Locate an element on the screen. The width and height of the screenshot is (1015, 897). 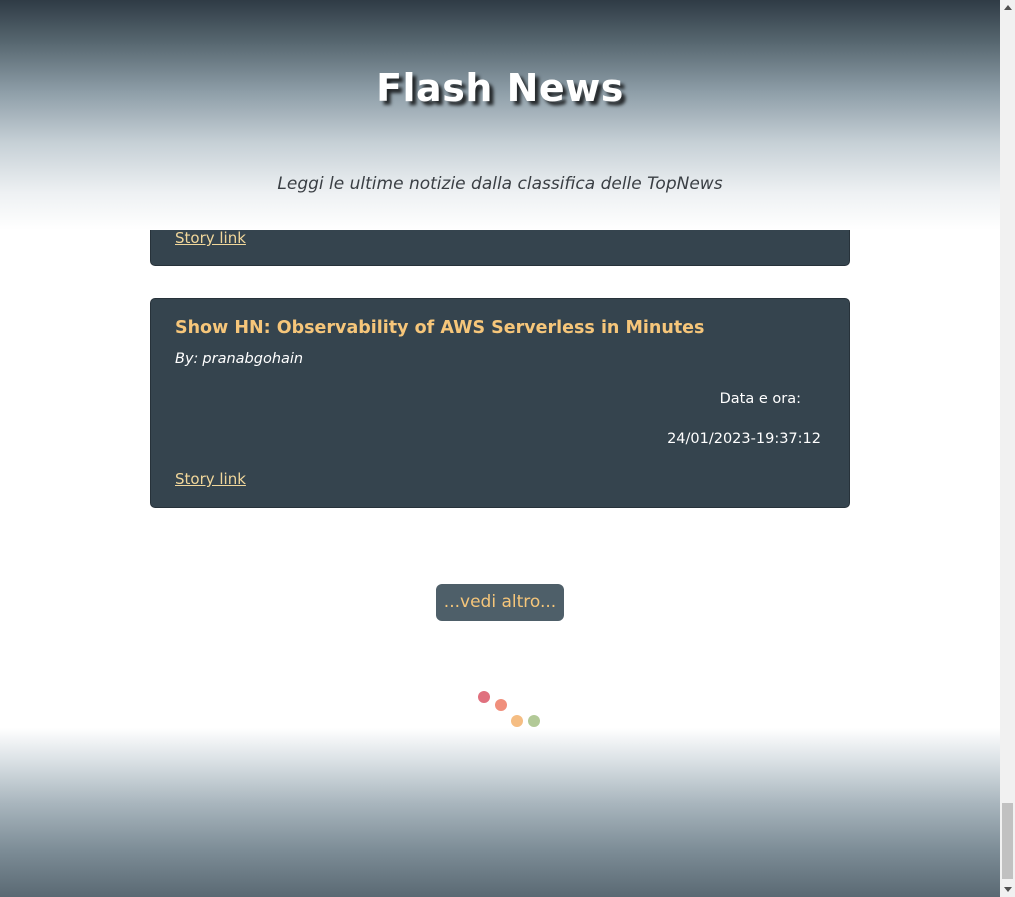
story-author-prefix: By: is located at coordinates (187, 359).